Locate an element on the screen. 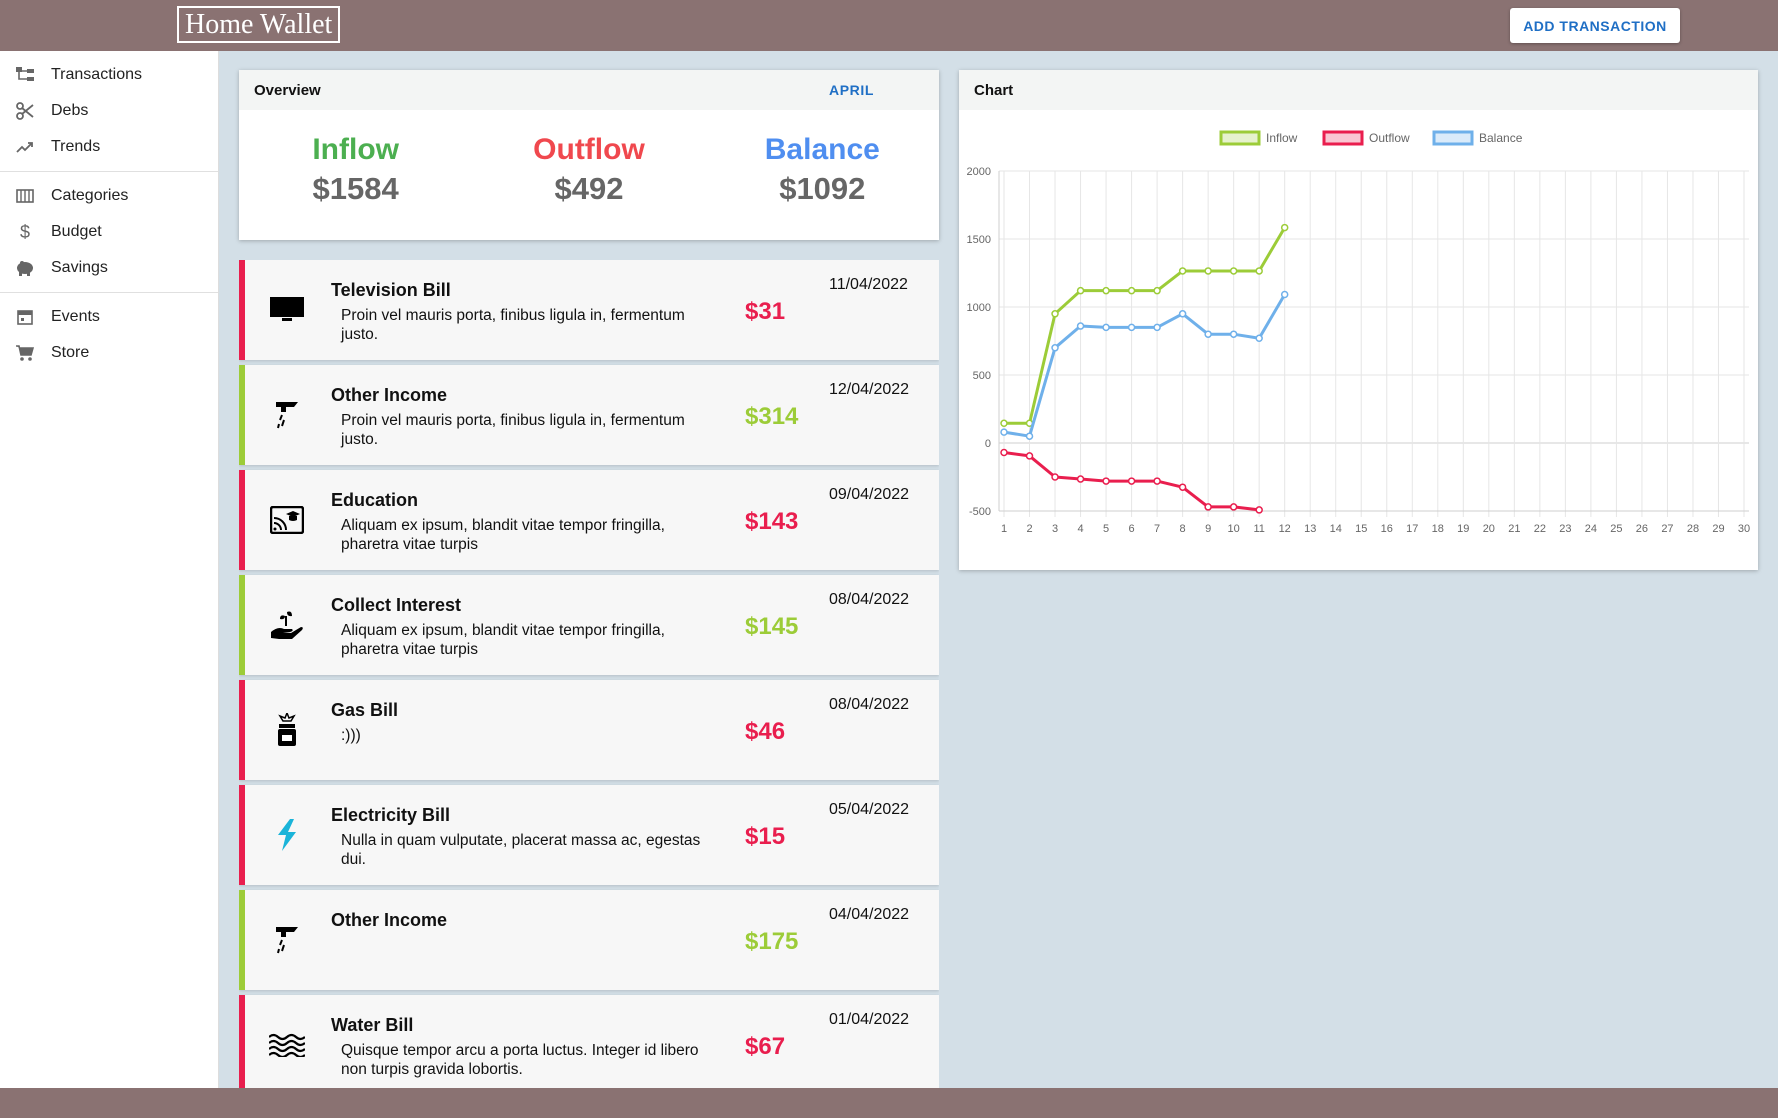 The width and height of the screenshot is (1778, 1118). sidebar-item-debs: Debs is located at coordinates (109, 111).